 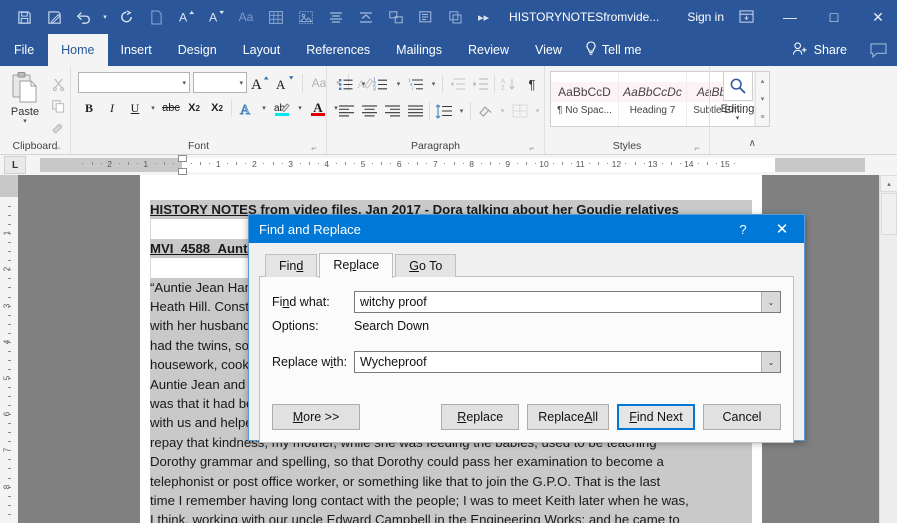 I want to click on close-icon: ✕, so click(x=782, y=229).